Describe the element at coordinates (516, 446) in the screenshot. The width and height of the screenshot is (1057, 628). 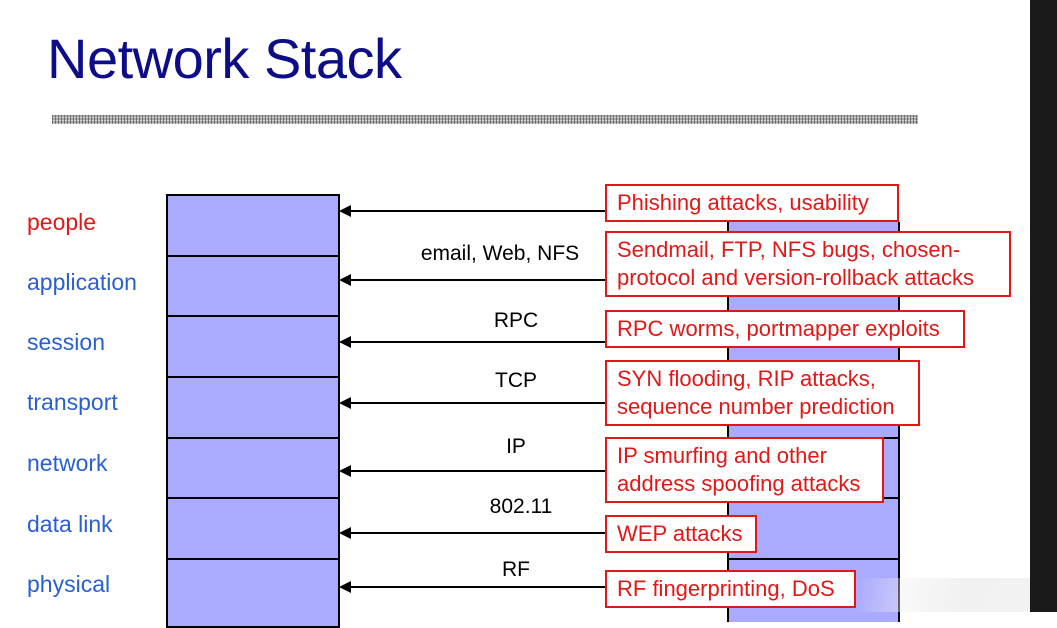
I see `protocol-label-network: IP` at that location.